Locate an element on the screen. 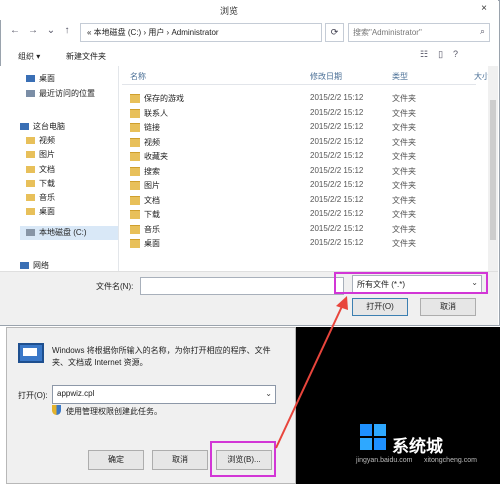 The height and width of the screenshot is (484, 500). help-icon: ? is located at coordinates (460, 54).